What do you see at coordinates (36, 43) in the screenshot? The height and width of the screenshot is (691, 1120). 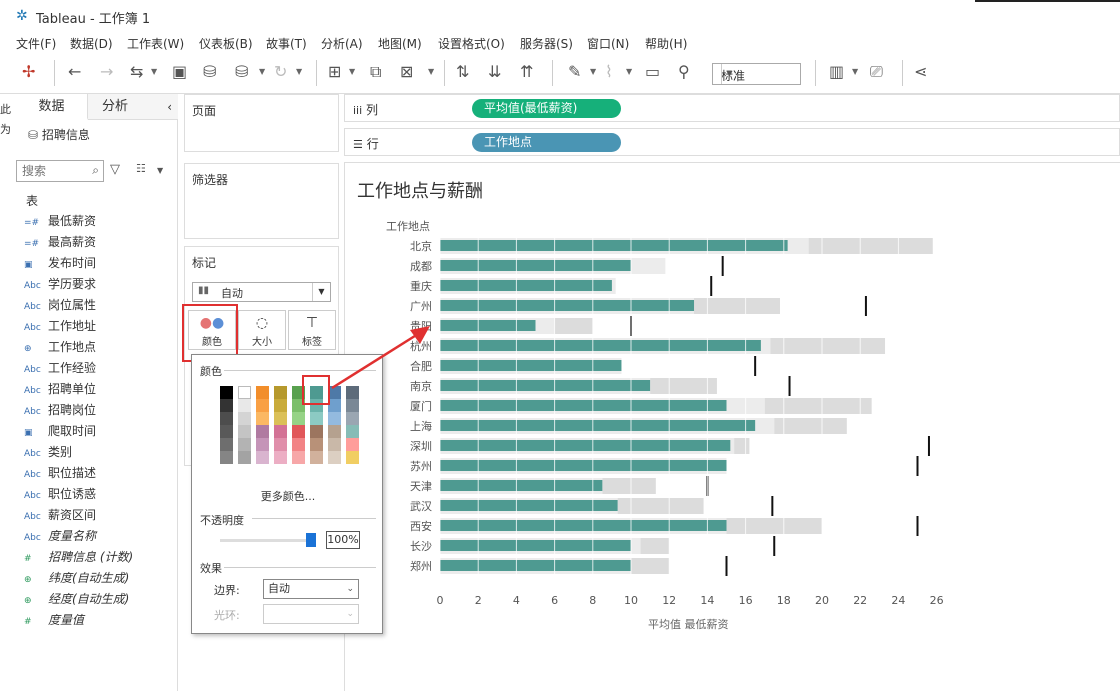 I see `menu-file: 文件(F)` at bounding box center [36, 43].